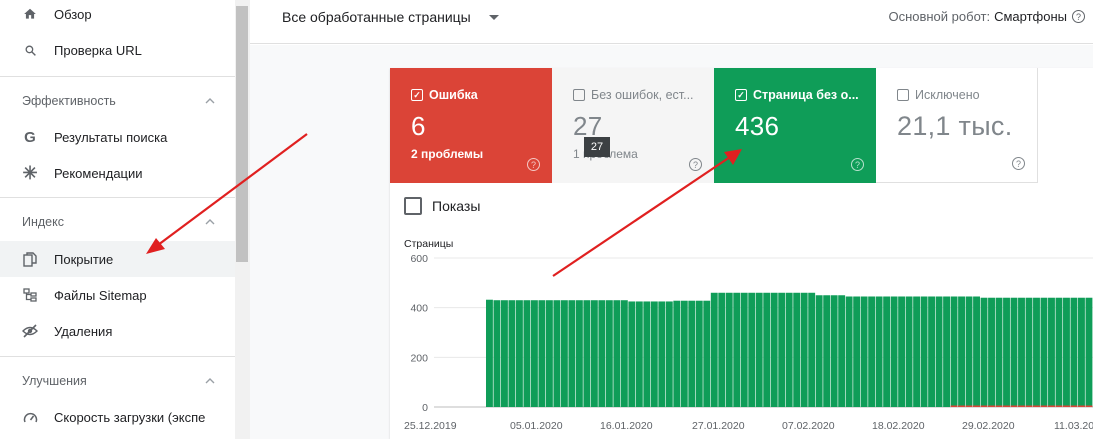 The image size is (1093, 439). Describe the element at coordinates (795, 125) in the screenshot. I see `tile-valid: ✓ Страница без о... 436 ?` at that location.